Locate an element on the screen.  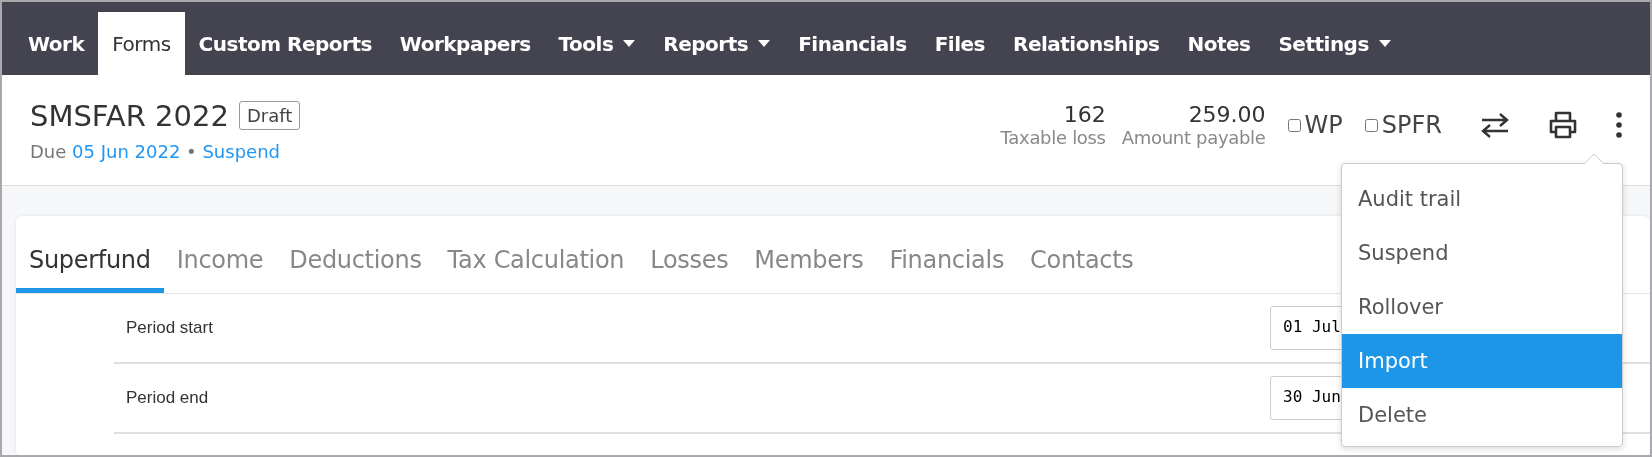
stat-label: Taxable loss is located at coordinates (1053, 137).